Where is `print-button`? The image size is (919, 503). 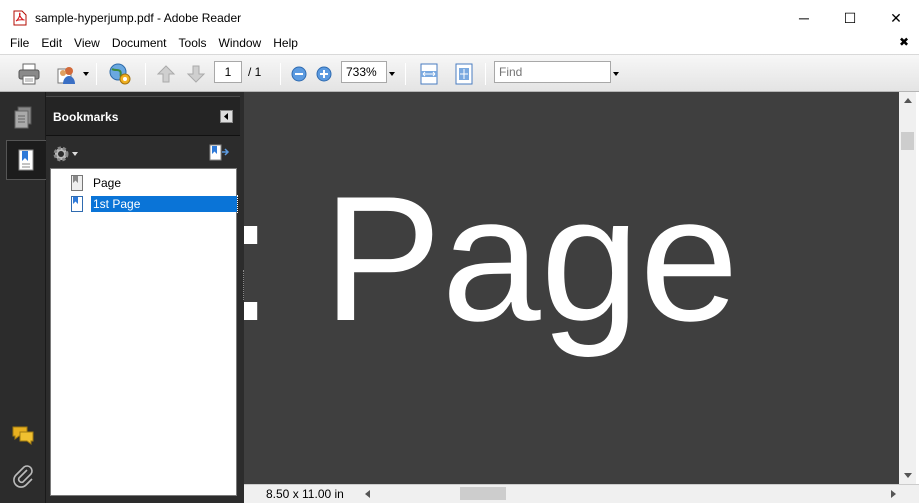 print-button is located at coordinates (29, 74).